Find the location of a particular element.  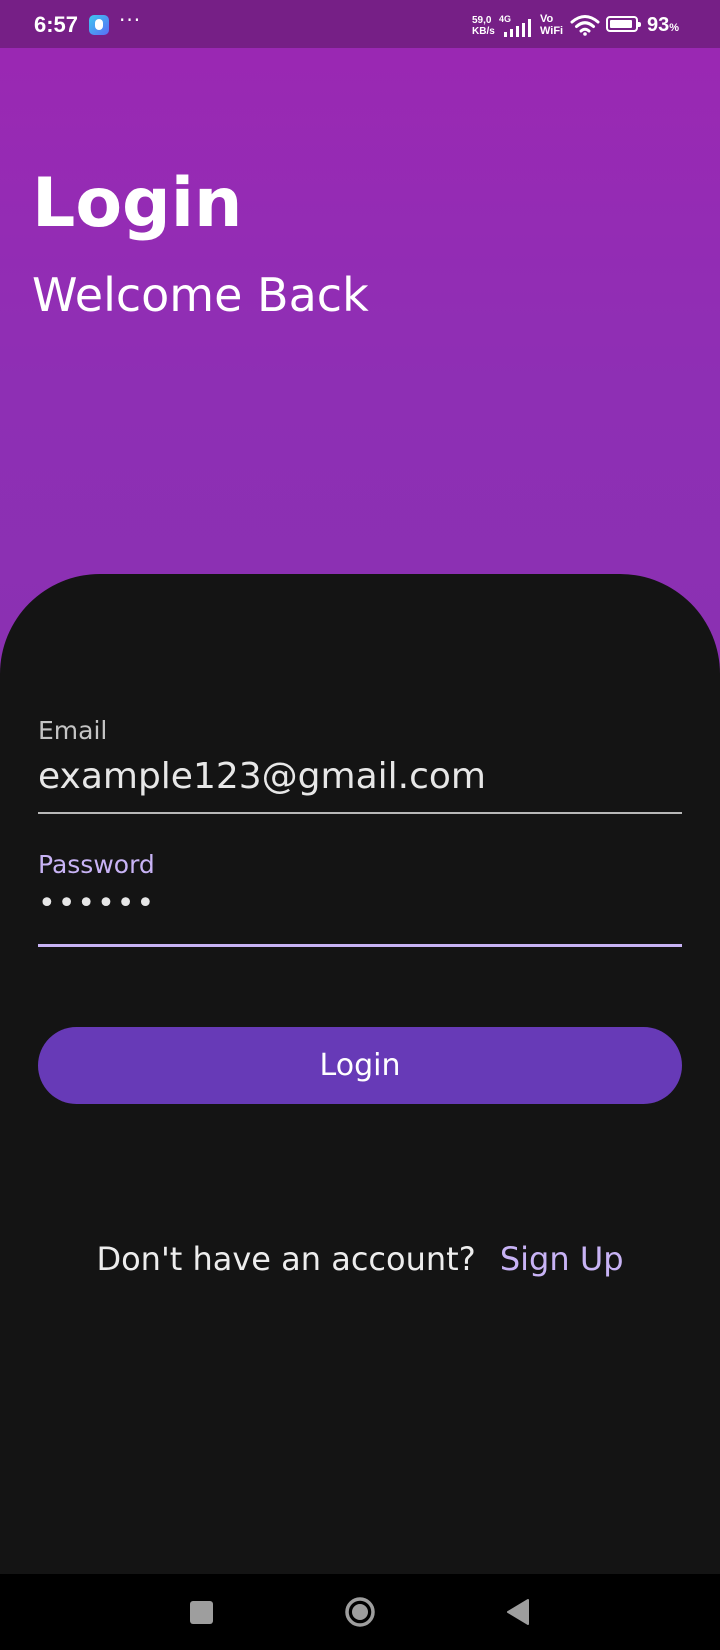

back-triangle-icon is located at coordinates (518, 1612).